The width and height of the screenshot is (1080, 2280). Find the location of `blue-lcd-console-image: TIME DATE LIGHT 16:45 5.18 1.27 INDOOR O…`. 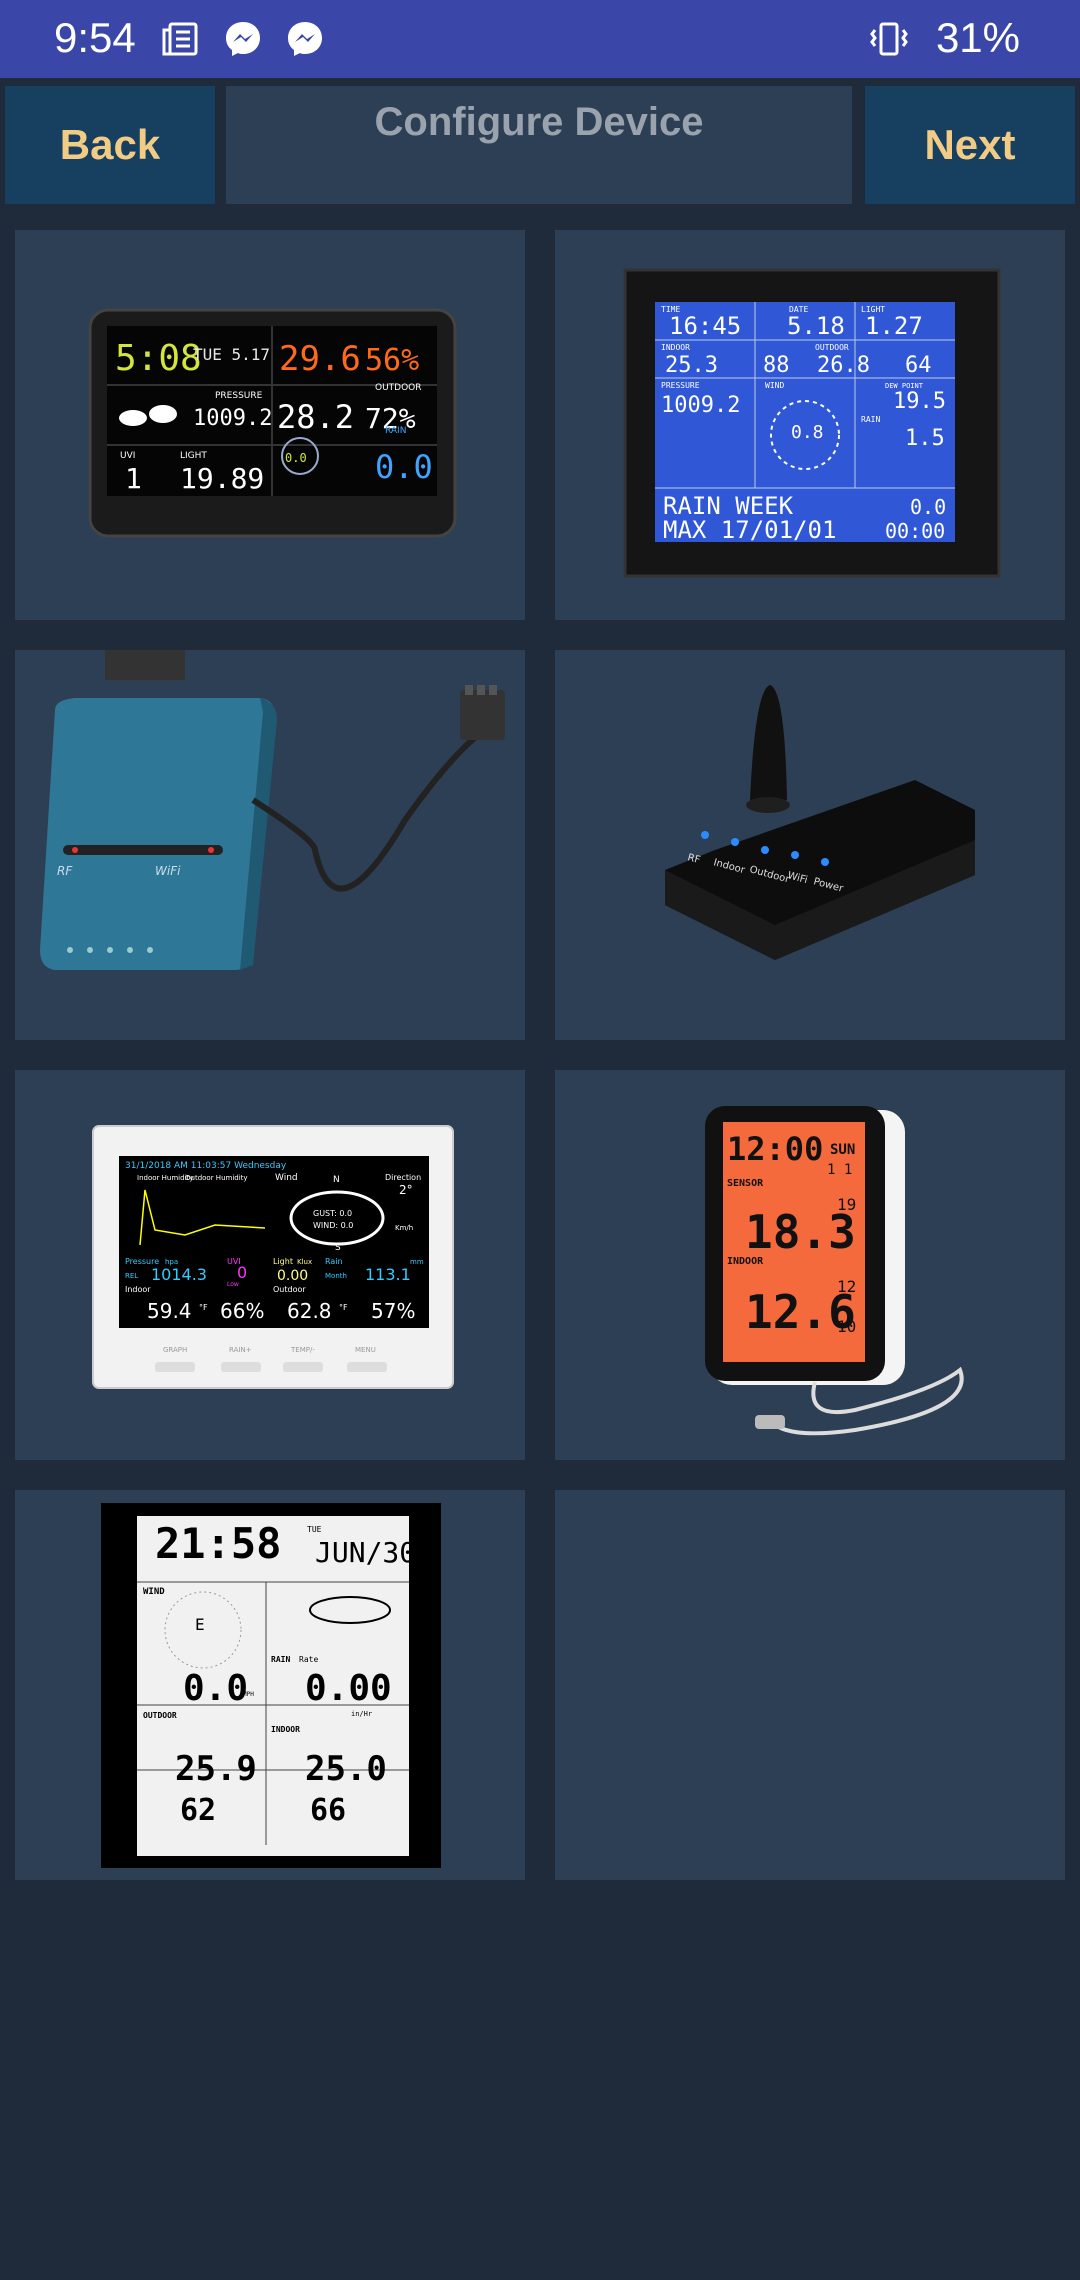

blue-lcd-console-image: TIME DATE LIGHT 16:45 5.18 1.27 INDOOR O… is located at coordinates (812, 423).